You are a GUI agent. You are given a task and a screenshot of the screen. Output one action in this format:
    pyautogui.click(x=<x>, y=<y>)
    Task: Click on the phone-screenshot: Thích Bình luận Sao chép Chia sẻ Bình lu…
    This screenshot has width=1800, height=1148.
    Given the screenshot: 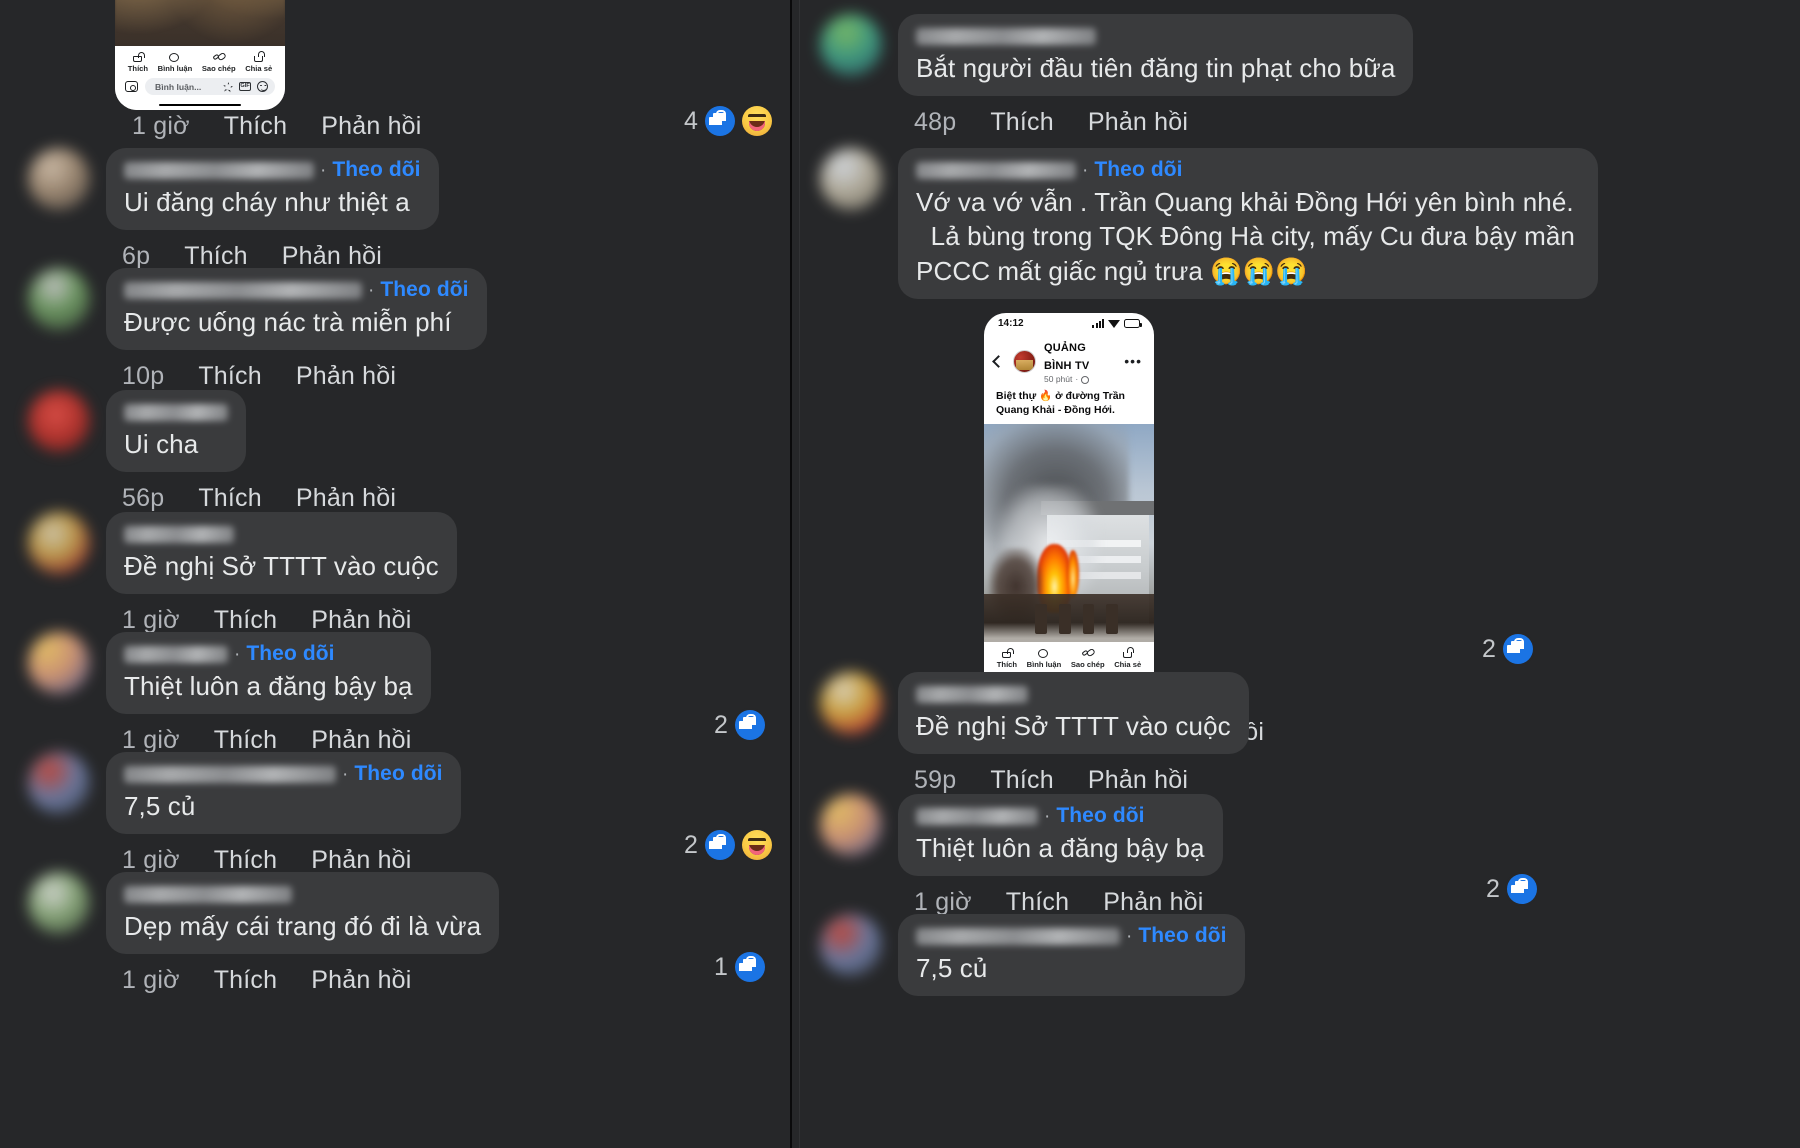 What is the action you would take?
    pyautogui.click(x=200, y=55)
    